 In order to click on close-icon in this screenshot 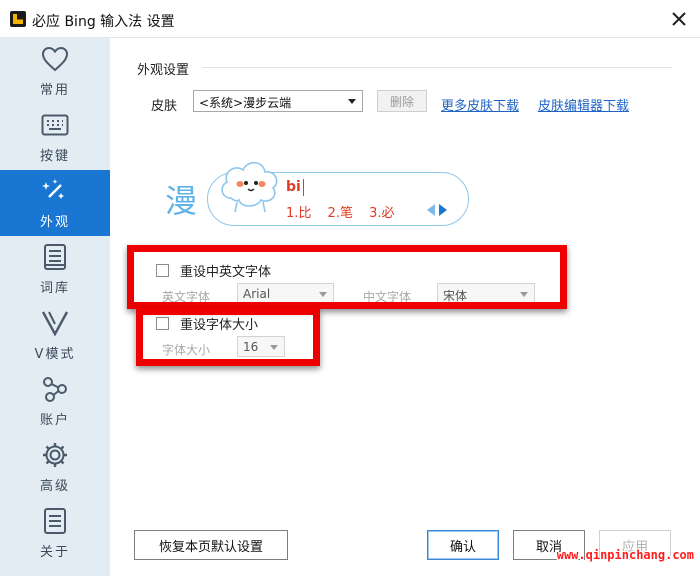, I will do `click(679, 19)`.